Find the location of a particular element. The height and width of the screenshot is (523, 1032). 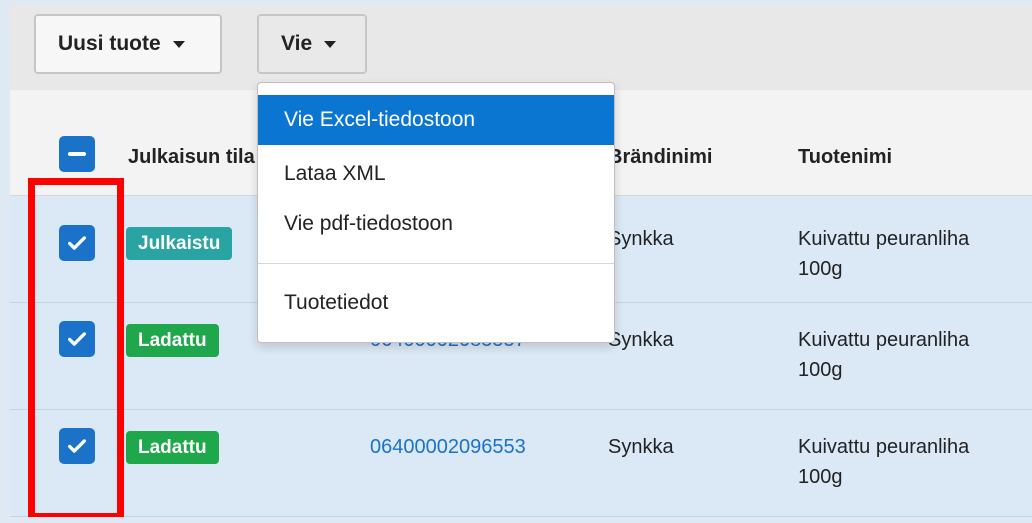

select-all-checkbox is located at coordinates (77, 154).